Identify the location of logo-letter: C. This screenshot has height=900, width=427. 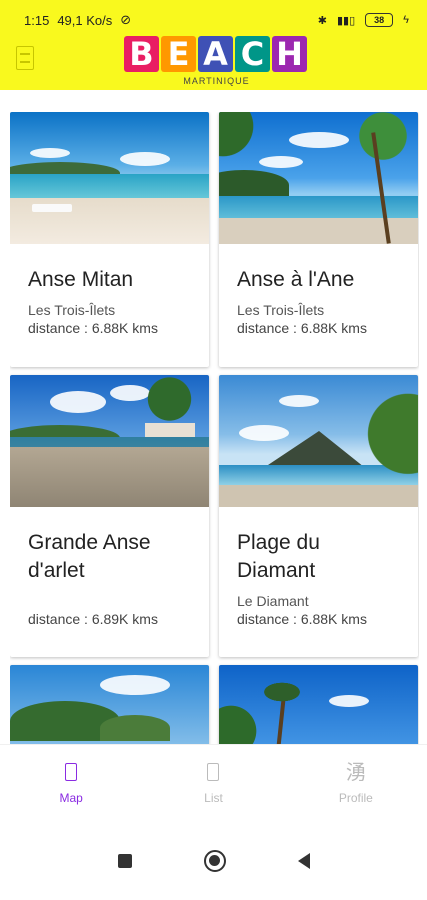
(252, 54).